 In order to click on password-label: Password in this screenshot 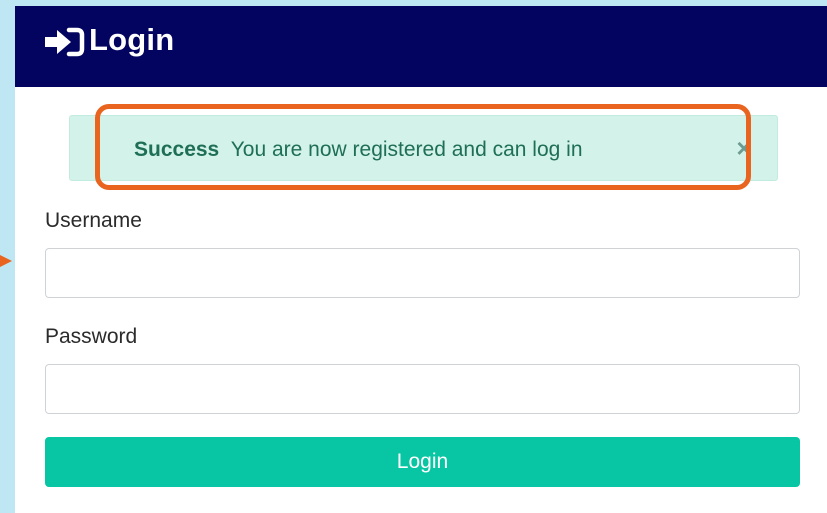, I will do `click(91, 336)`.